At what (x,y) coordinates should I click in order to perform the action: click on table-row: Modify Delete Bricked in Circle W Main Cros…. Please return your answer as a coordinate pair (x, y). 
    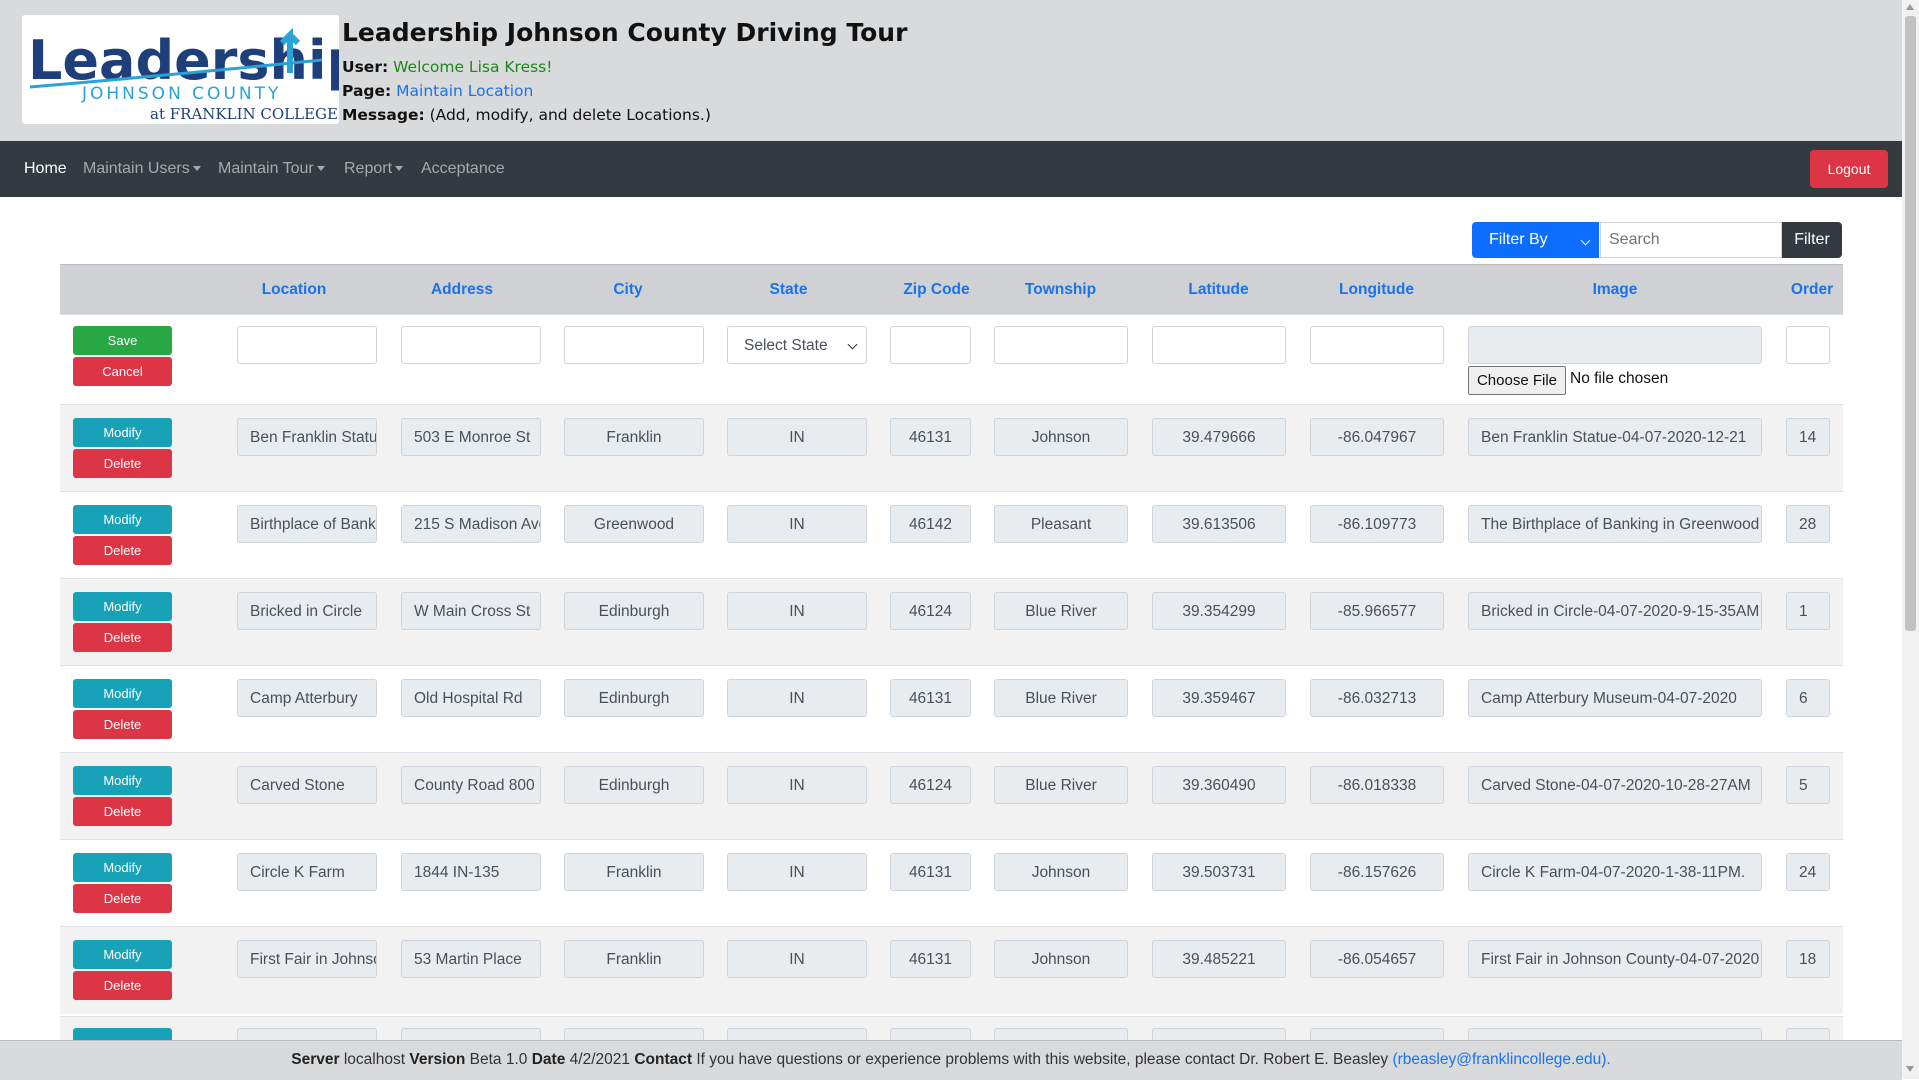
    Looking at the image, I should click on (951, 622).